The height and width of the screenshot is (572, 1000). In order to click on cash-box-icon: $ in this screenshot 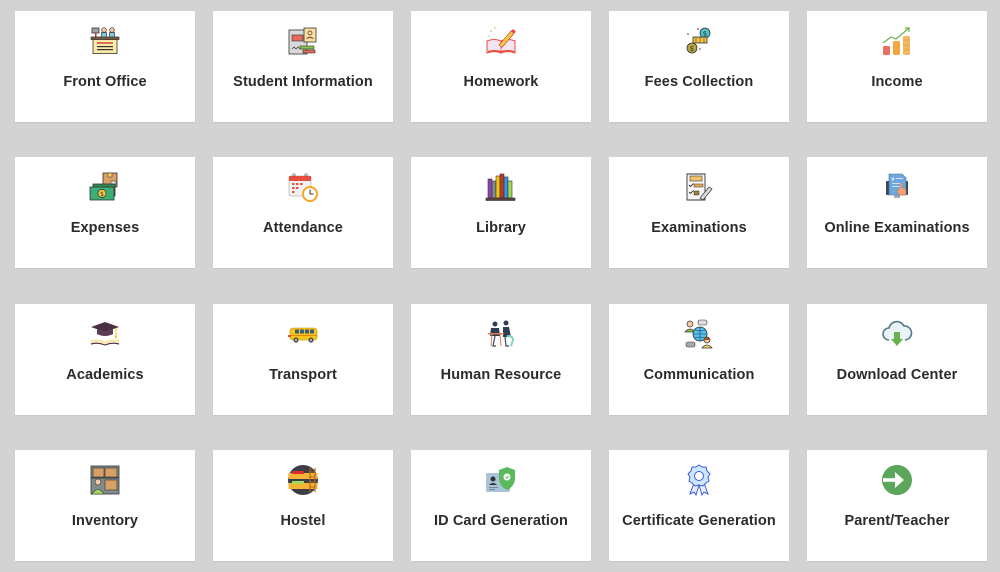, I will do `click(105, 187)`.